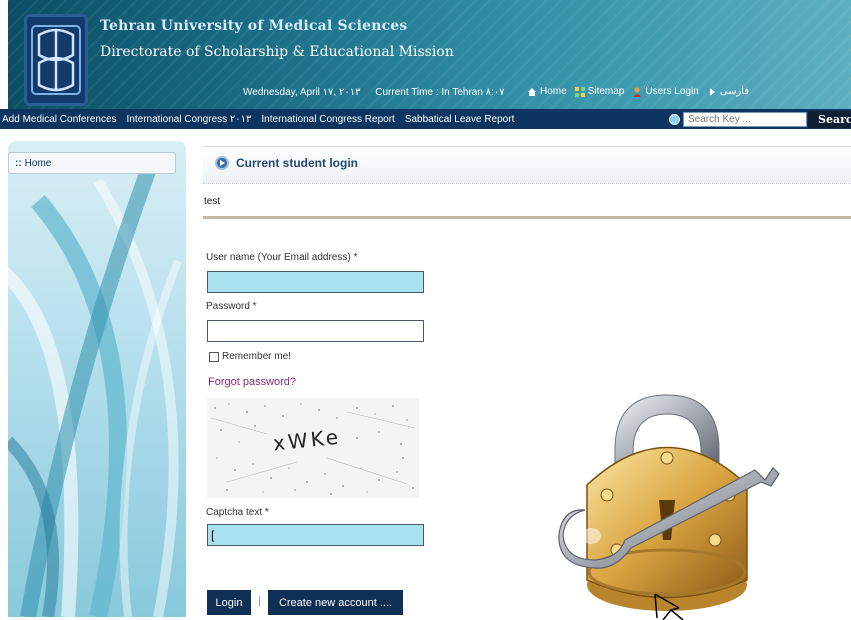 This screenshot has height=620, width=851. I want to click on padlock-key-icon, so click(669, 502).